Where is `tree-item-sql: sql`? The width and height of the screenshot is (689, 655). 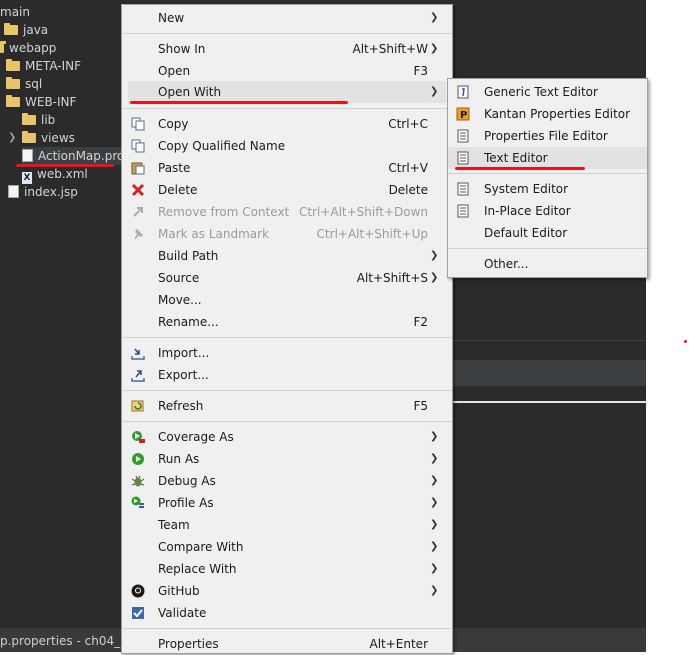 tree-item-sql: sql is located at coordinates (24, 84).